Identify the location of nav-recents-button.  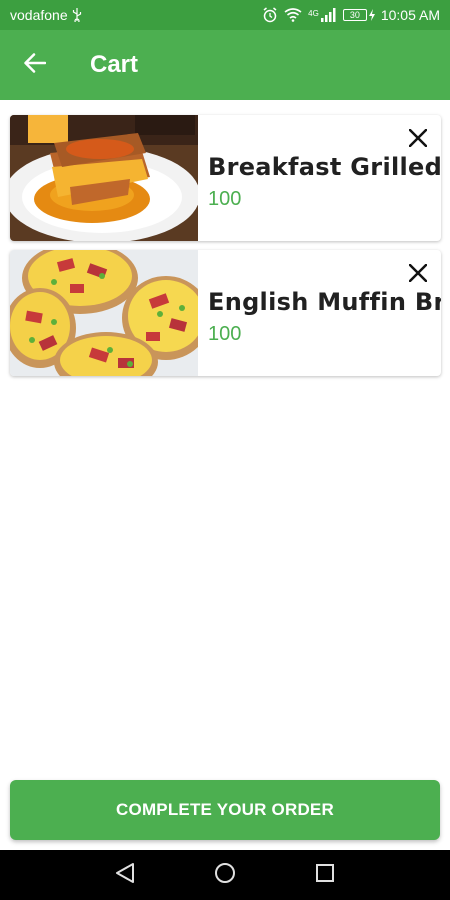
(325, 875).